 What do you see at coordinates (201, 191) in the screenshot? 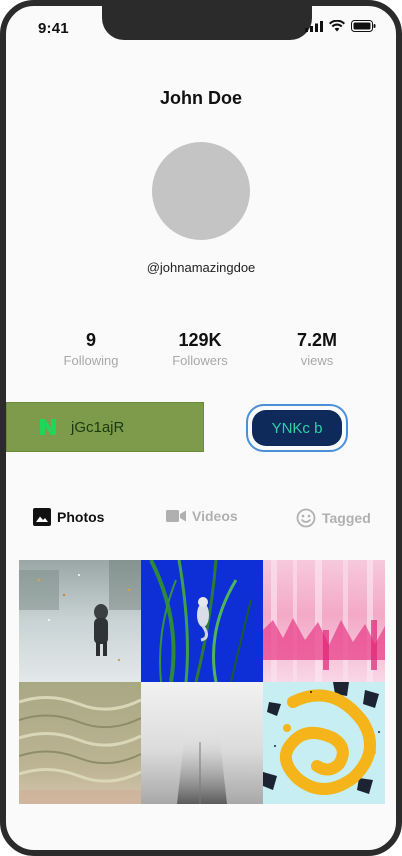
I see `avatar` at bounding box center [201, 191].